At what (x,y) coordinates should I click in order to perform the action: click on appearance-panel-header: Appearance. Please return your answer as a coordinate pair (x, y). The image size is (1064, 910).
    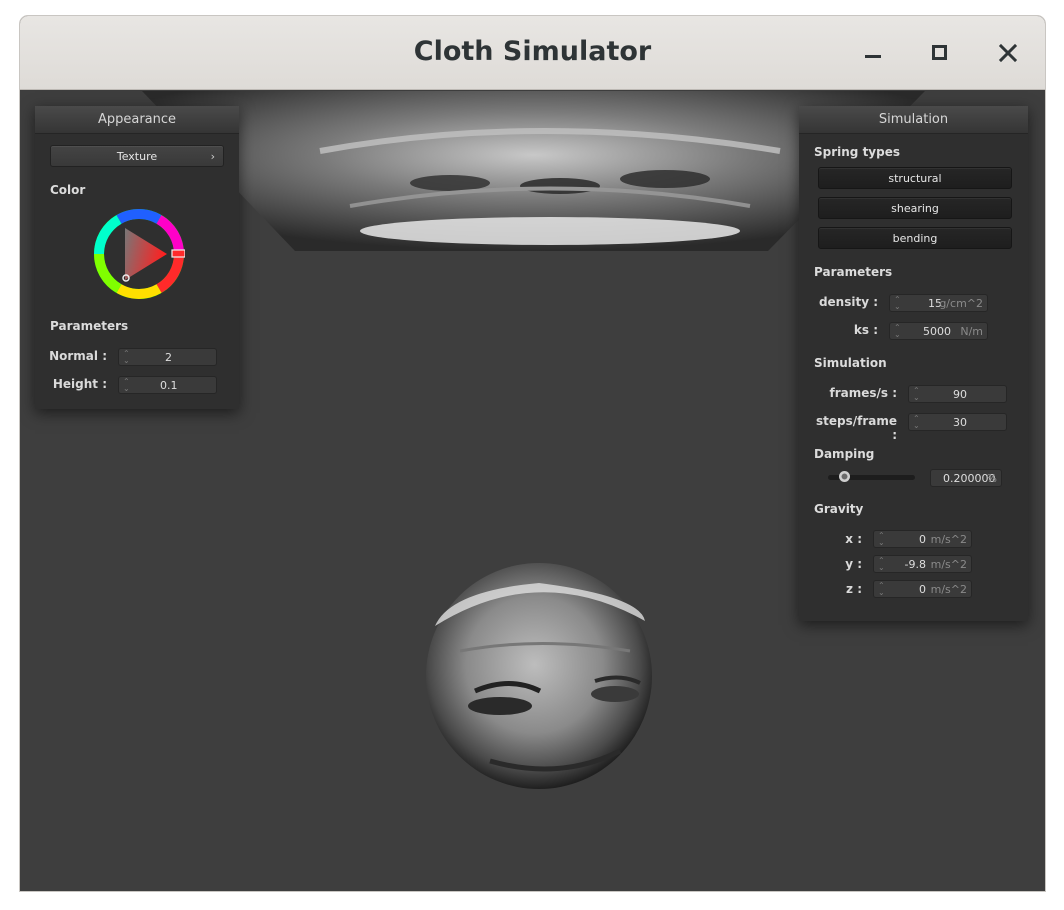
    Looking at the image, I should click on (137, 120).